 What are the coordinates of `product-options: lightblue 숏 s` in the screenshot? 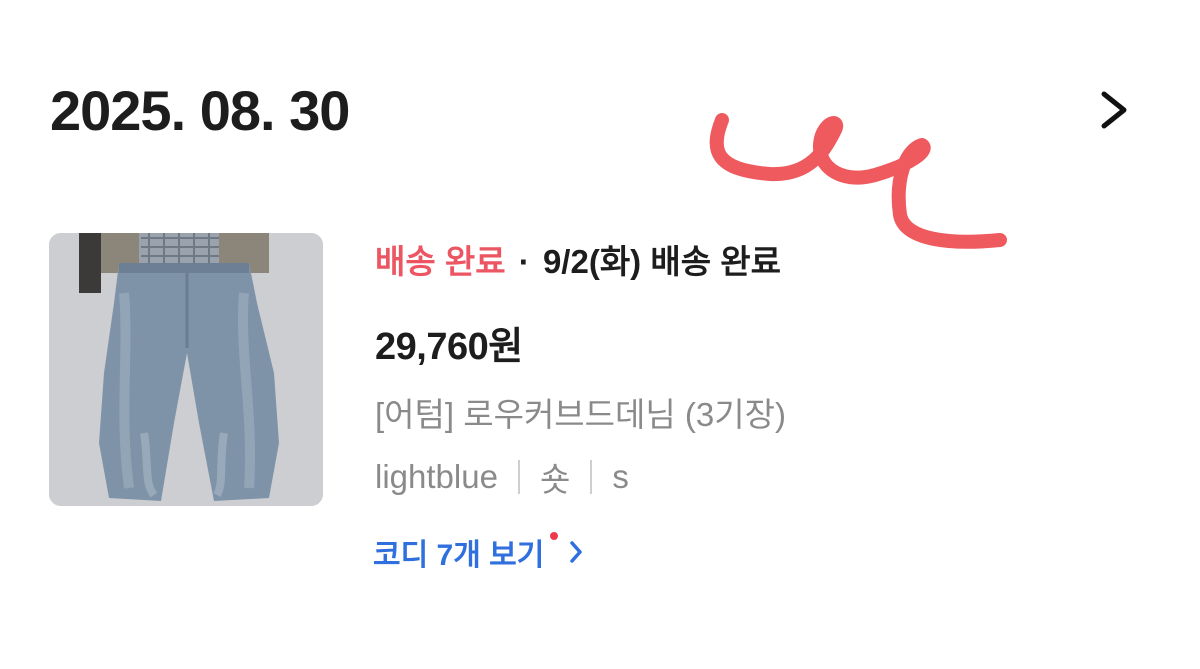 It's located at (502, 477).